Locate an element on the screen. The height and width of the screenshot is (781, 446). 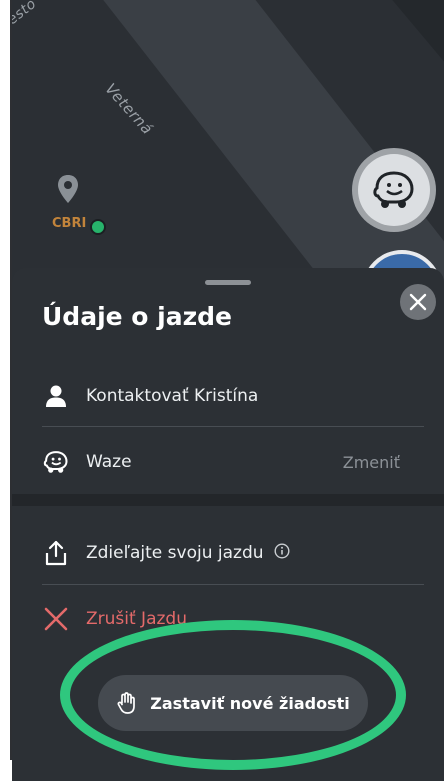
map-pin-icon is located at coordinates (68, 189).